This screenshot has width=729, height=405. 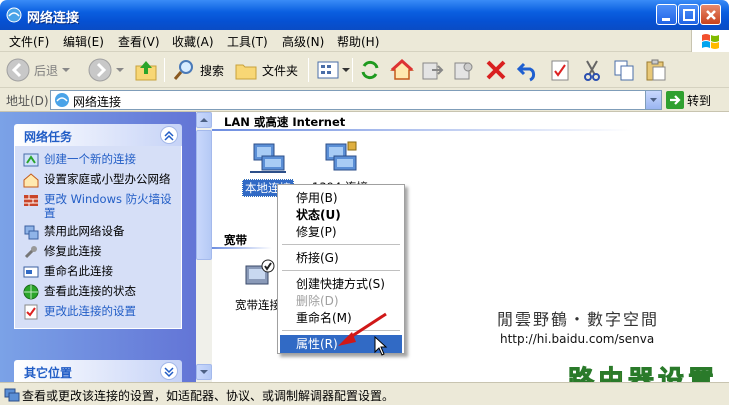 I want to click on copy-icon, so click(x=624, y=70).